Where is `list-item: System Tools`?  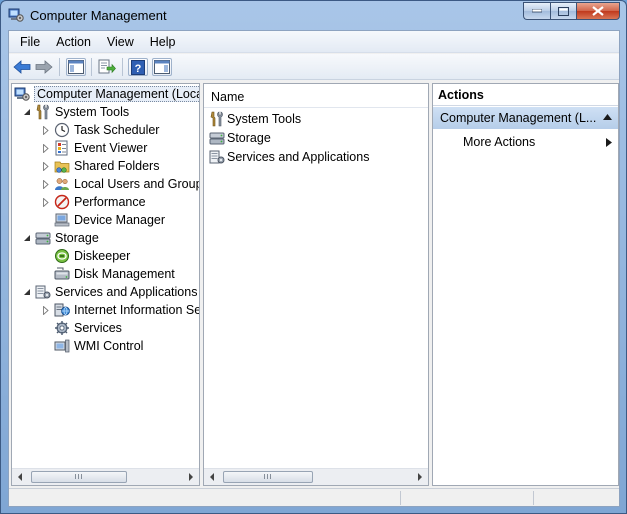
list-item: System Tools is located at coordinates (255, 119).